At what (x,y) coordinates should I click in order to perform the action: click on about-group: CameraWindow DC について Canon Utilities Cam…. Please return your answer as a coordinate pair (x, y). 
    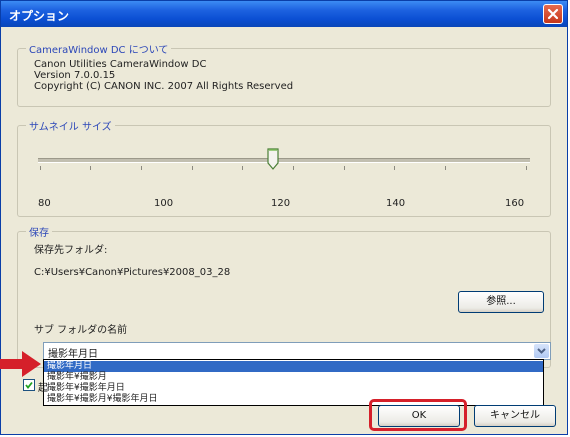
    Looking at the image, I should click on (284, 74).